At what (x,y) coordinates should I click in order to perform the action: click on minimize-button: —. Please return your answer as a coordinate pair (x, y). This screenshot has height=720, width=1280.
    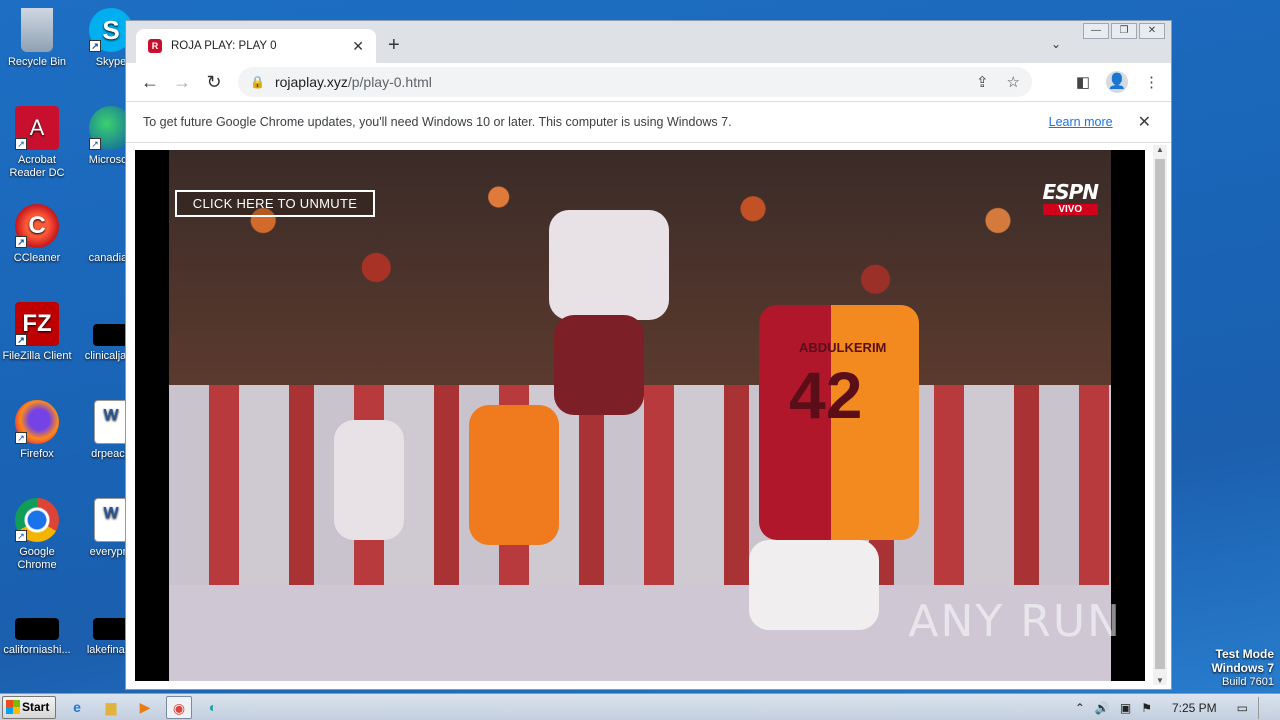
    Looking at the image, I should click on (1096, 31).